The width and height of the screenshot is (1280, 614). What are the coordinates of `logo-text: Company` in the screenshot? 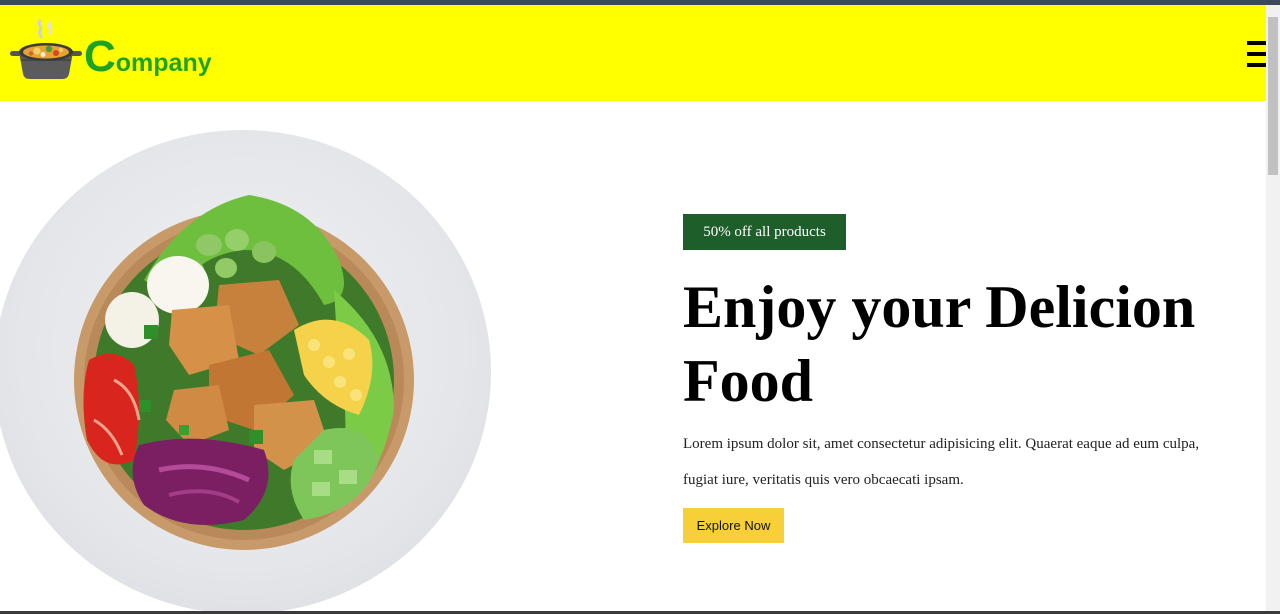 It's located at (148, 57).